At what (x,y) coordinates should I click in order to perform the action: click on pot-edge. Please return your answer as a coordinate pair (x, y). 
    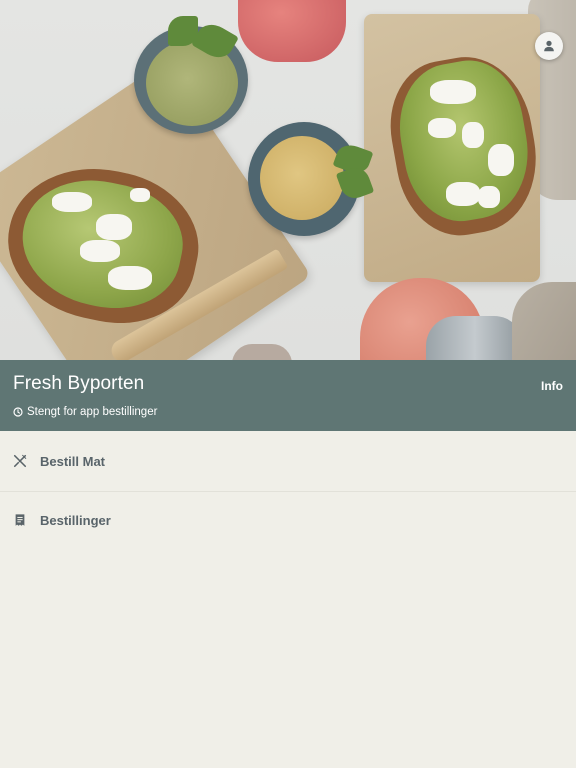
    Looking at the image, I should click on (262, 352).